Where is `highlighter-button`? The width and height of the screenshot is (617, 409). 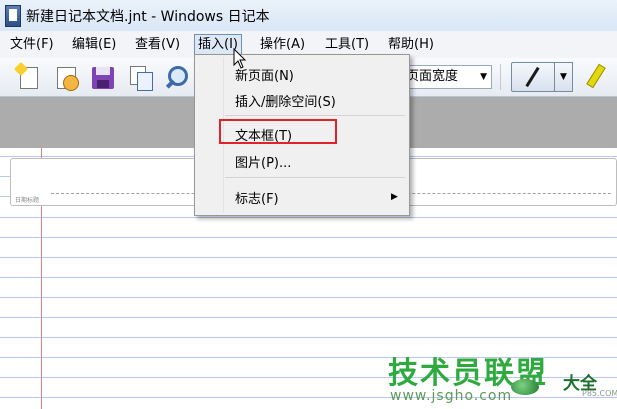
highlighter-button is located at coordinates (595, 76).